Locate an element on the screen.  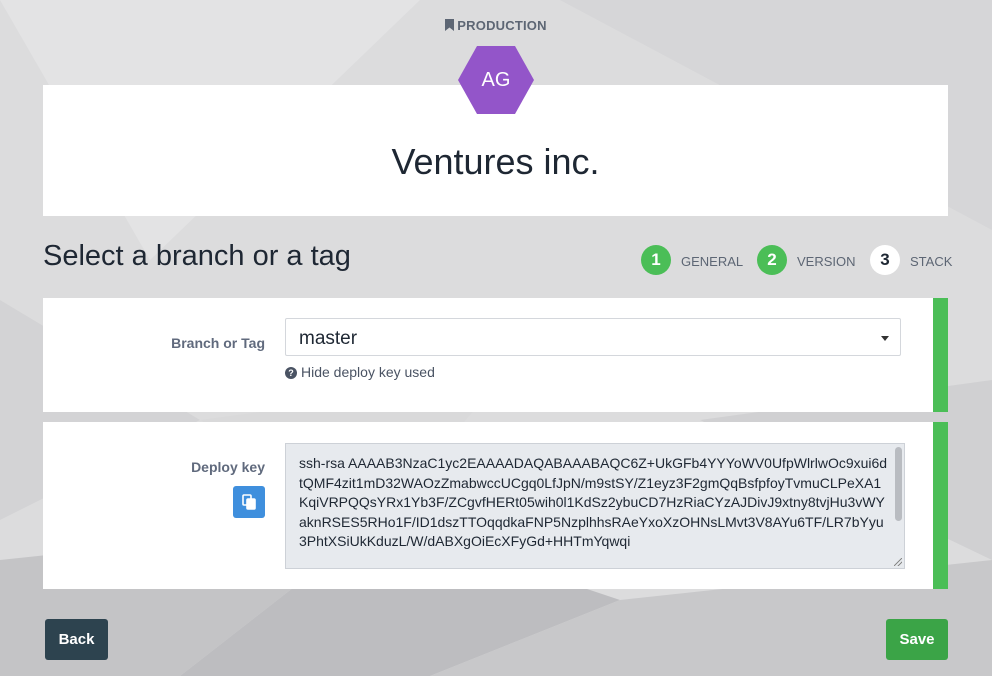
avatar-initials: AG is located at coordinates (496, 80).